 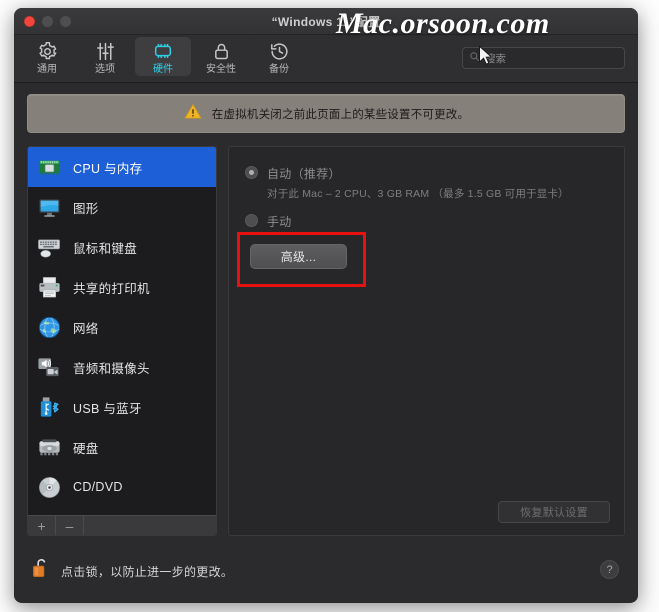 I want to click on preferences-toolbar: 通用 选项 硬件 安全性 备份 搜索, so click(x=326, y=59).